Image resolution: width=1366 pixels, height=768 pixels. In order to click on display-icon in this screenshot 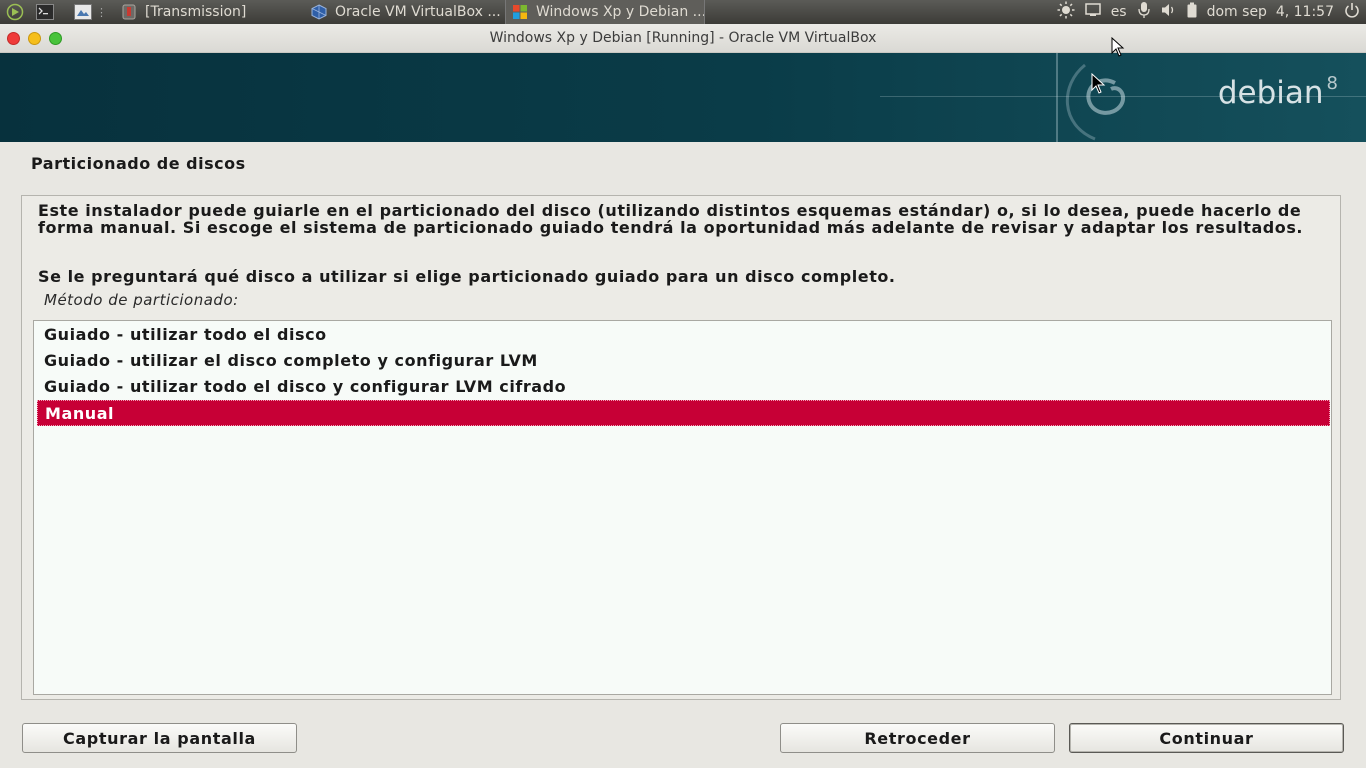, I will do `click(1092, 12)`.